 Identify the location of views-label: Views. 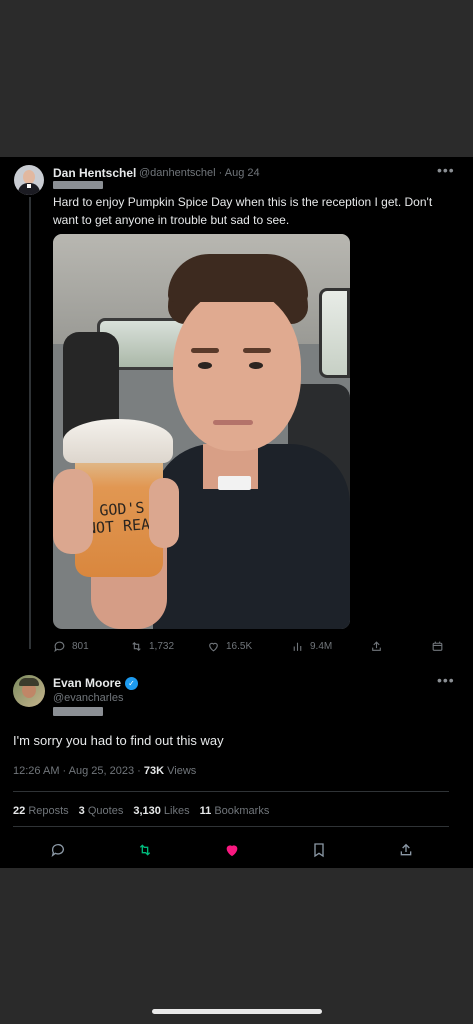
(180, 771).